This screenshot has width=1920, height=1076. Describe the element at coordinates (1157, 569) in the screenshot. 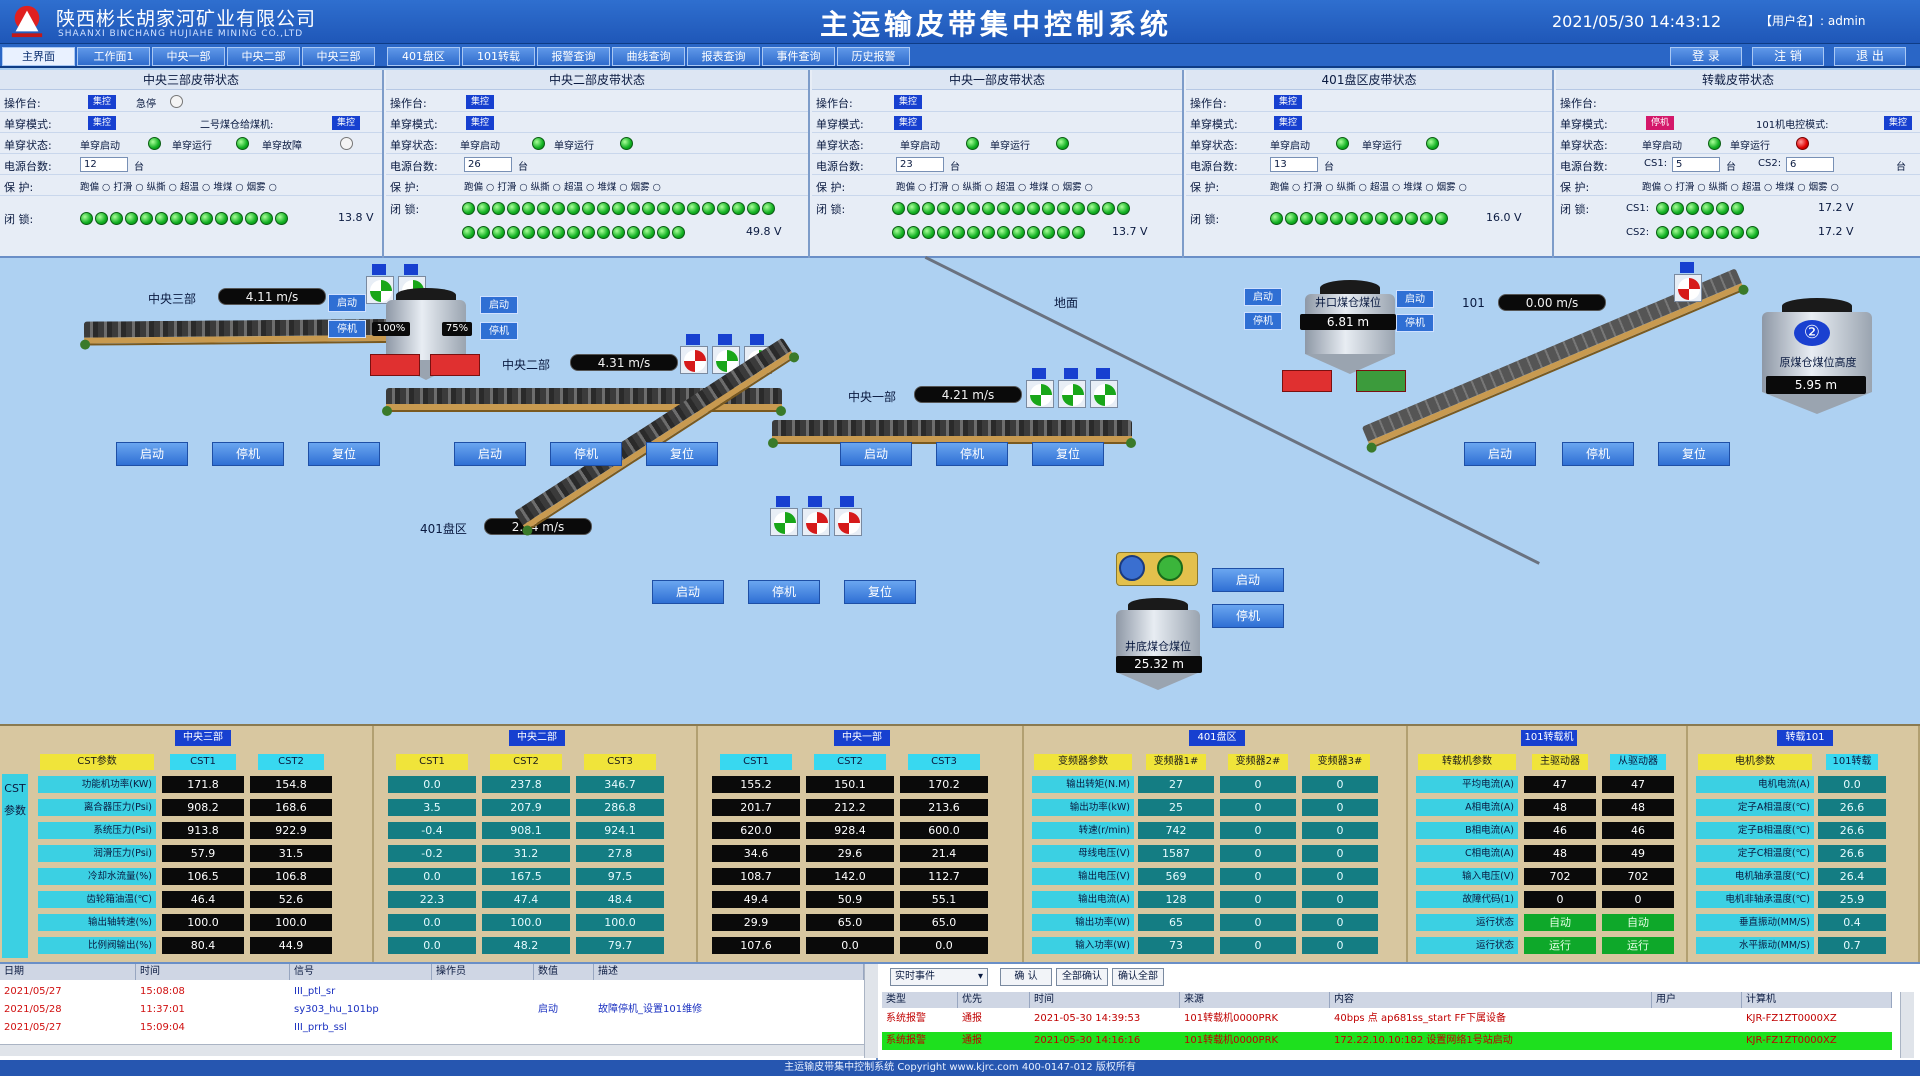

I see `feeder-machine` at that location.